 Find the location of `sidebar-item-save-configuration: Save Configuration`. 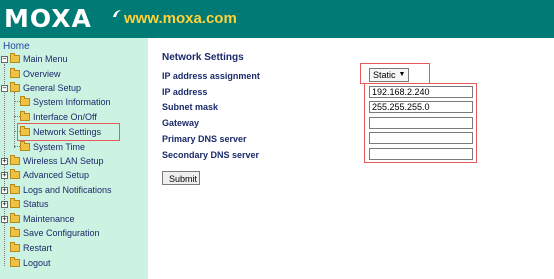

sidebar-item-save-configuration: Save Configuration is located at coordinates (55, 233).